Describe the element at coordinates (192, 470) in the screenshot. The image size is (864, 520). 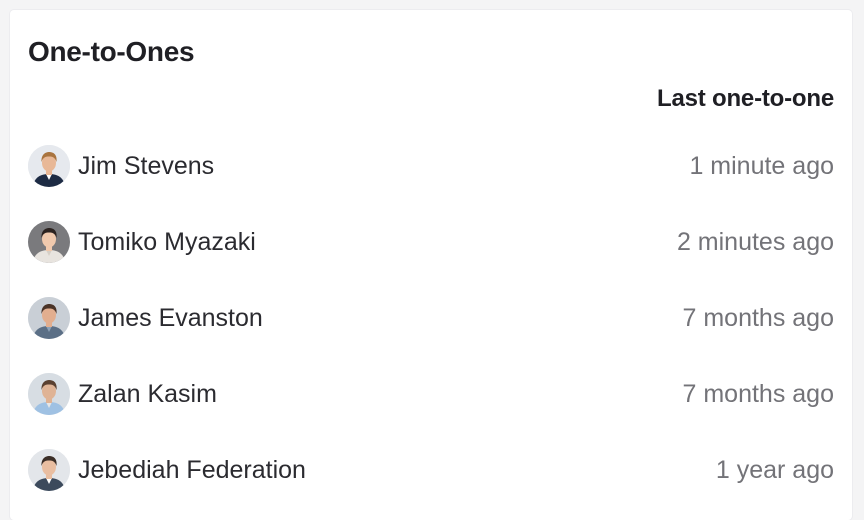
I see `person-name: Jebediah Federation` at that location.